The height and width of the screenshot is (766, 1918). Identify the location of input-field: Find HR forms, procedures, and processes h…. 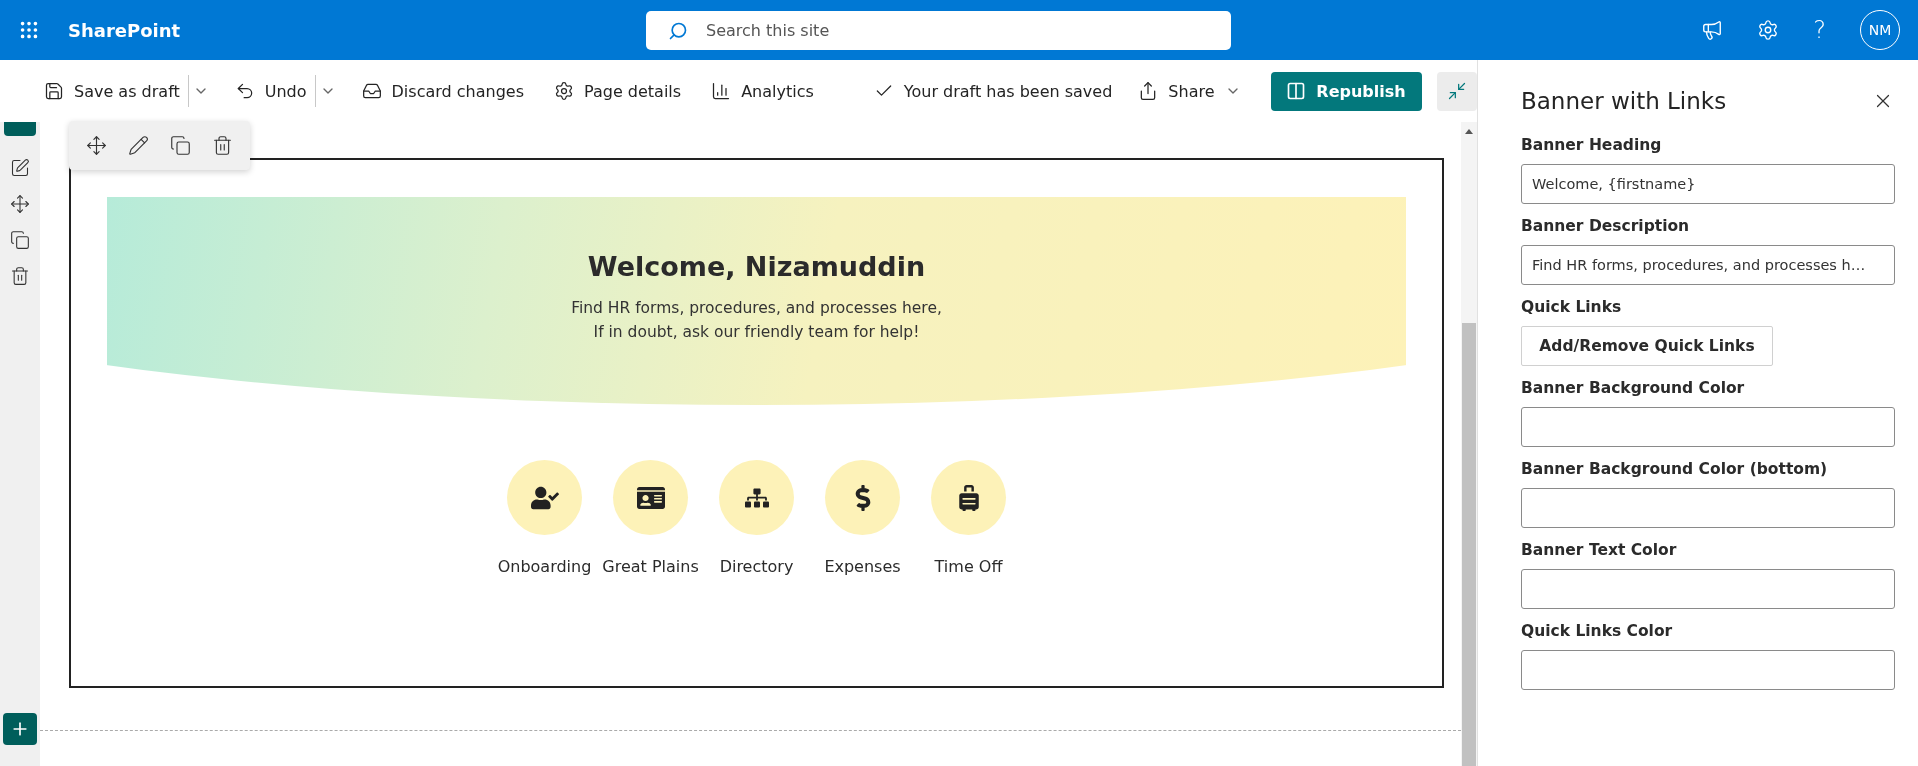
(1708, 265).